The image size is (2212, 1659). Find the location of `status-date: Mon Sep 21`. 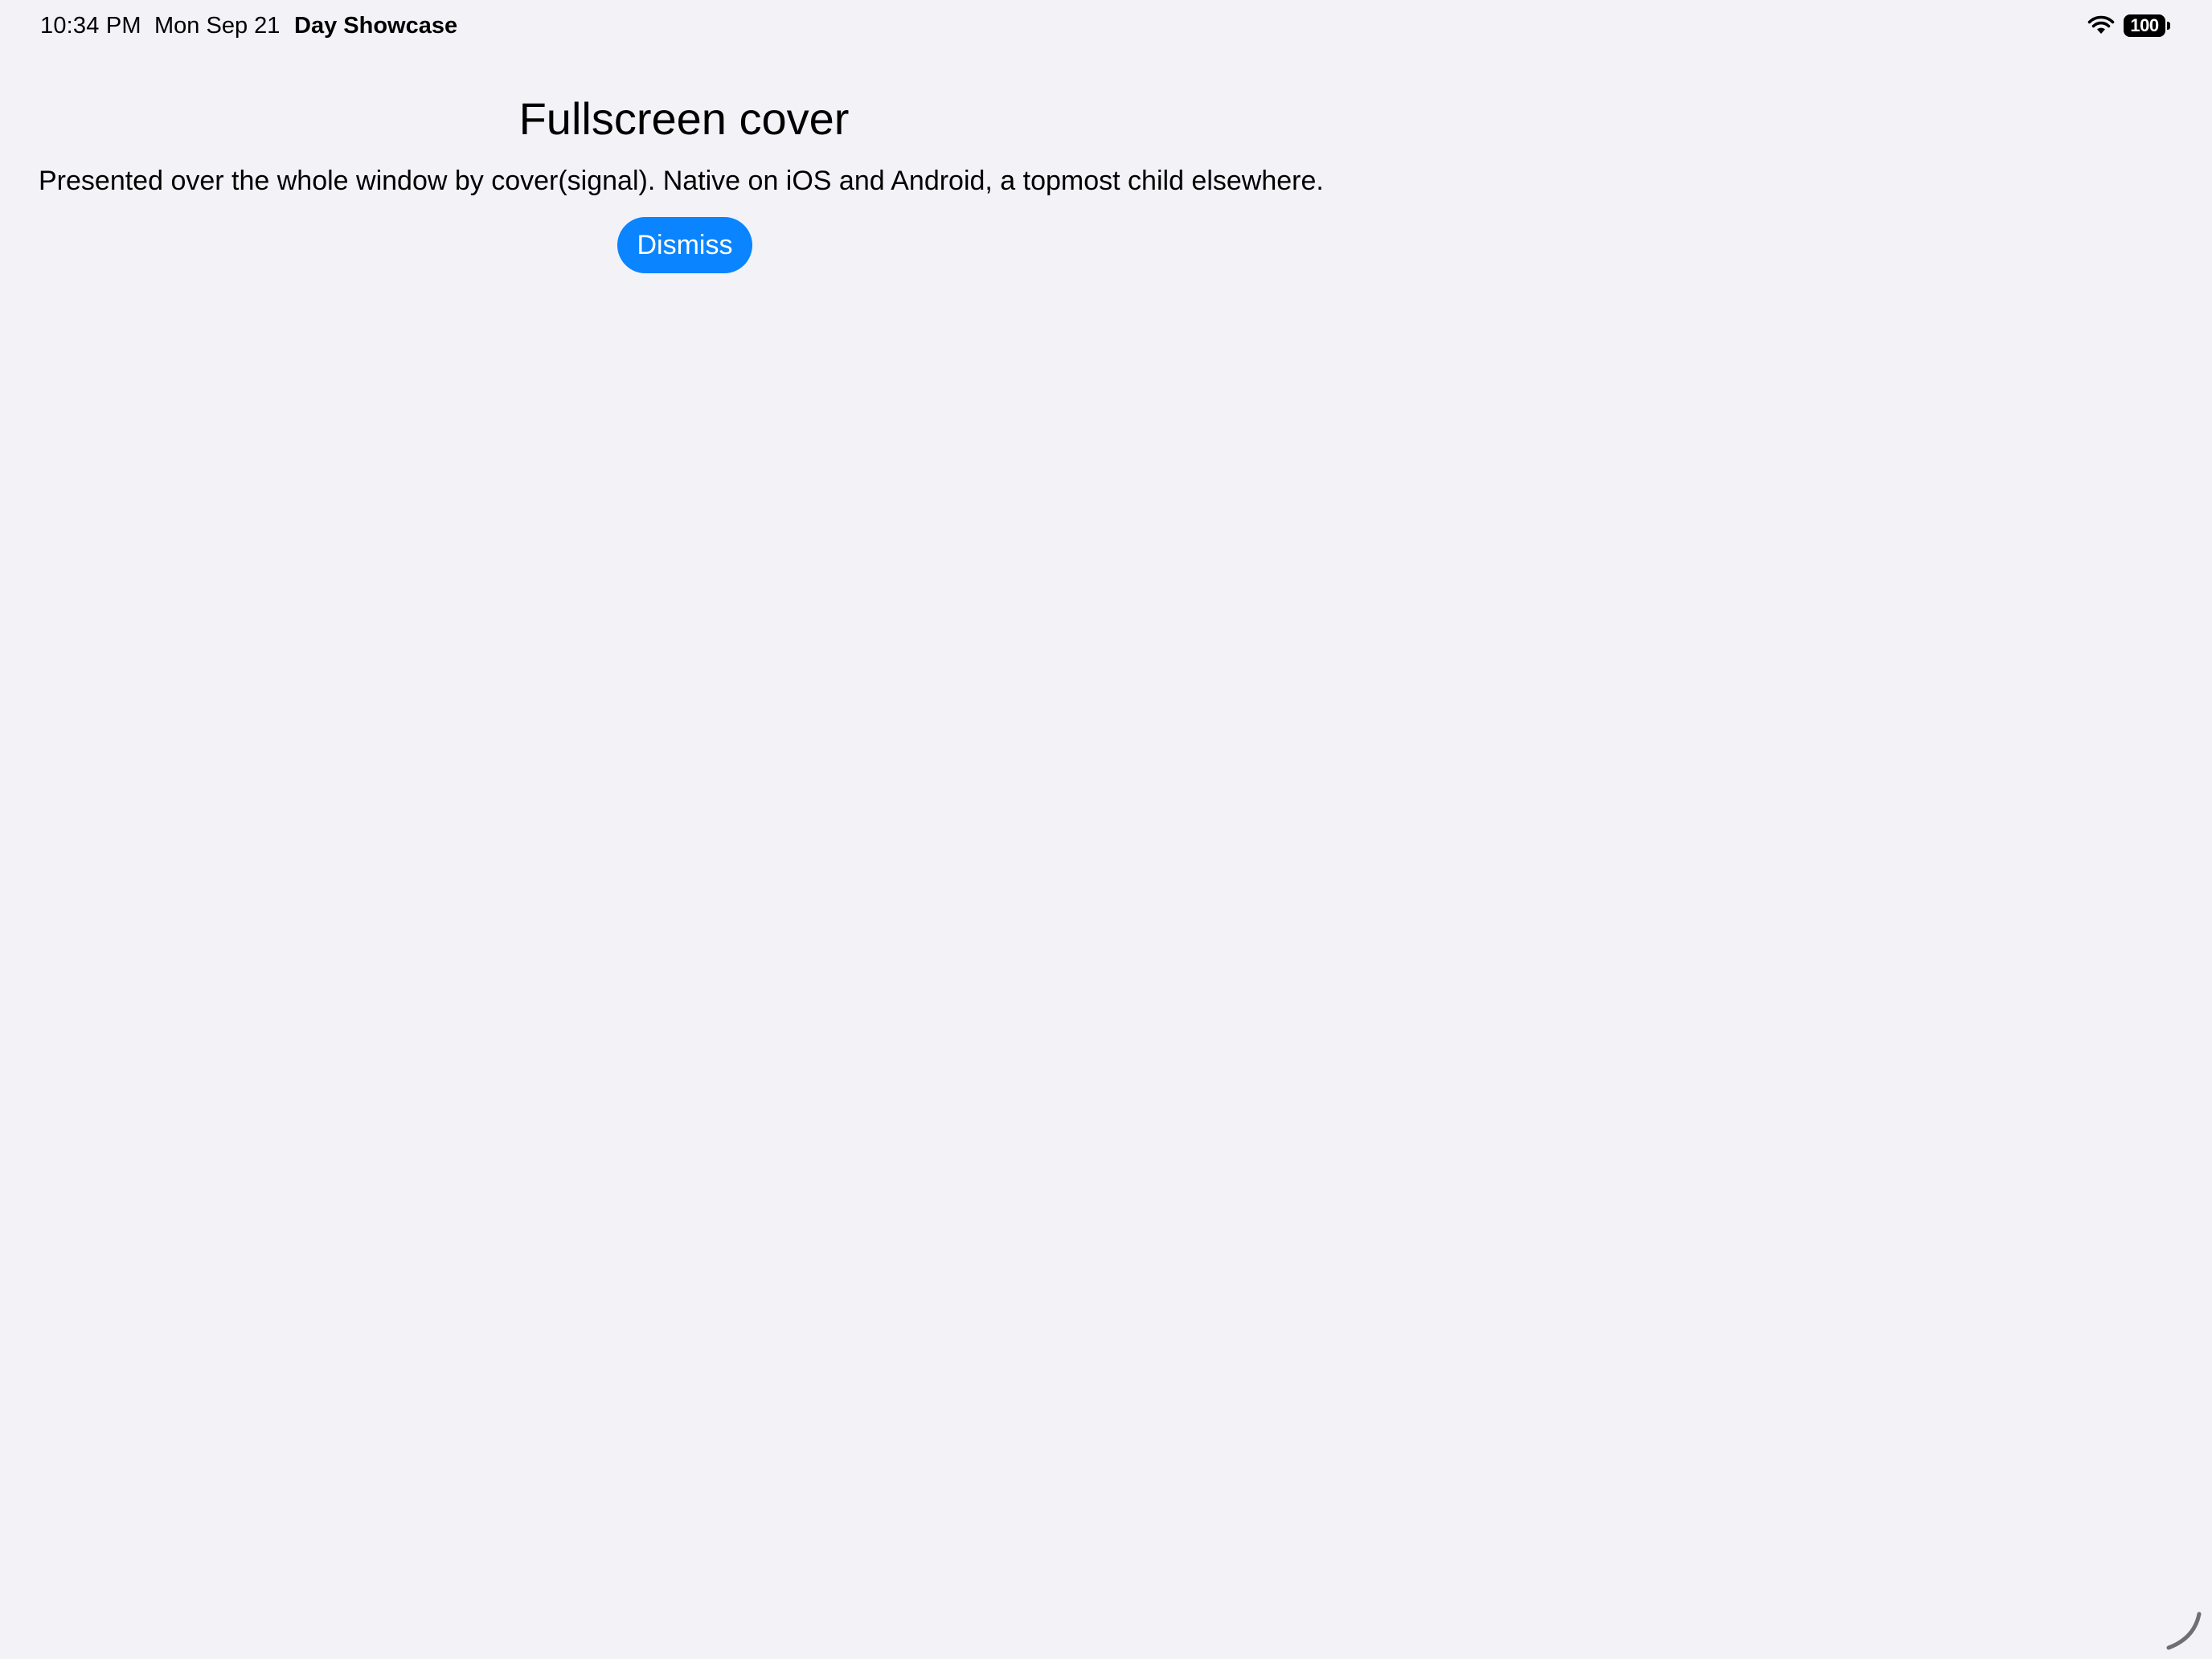

status-date: Mon Sep 21 is located at coordinates (217, 26).